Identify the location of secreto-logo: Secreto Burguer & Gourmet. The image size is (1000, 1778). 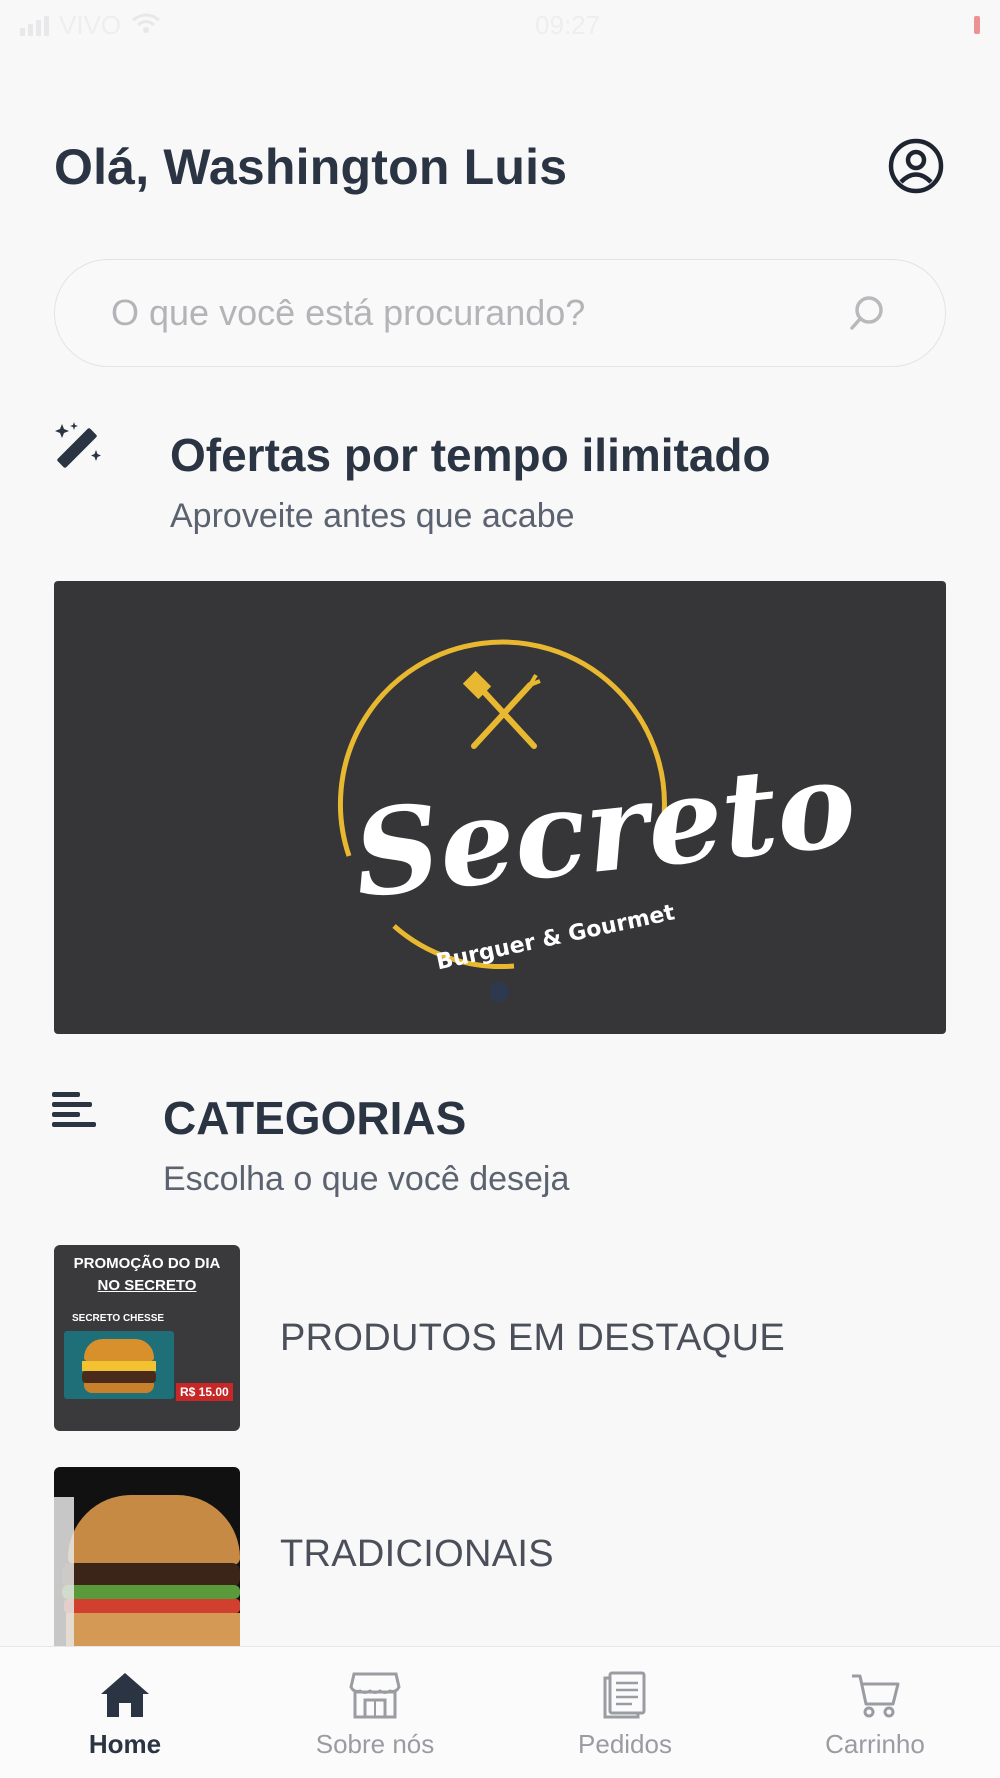
(599, 807).